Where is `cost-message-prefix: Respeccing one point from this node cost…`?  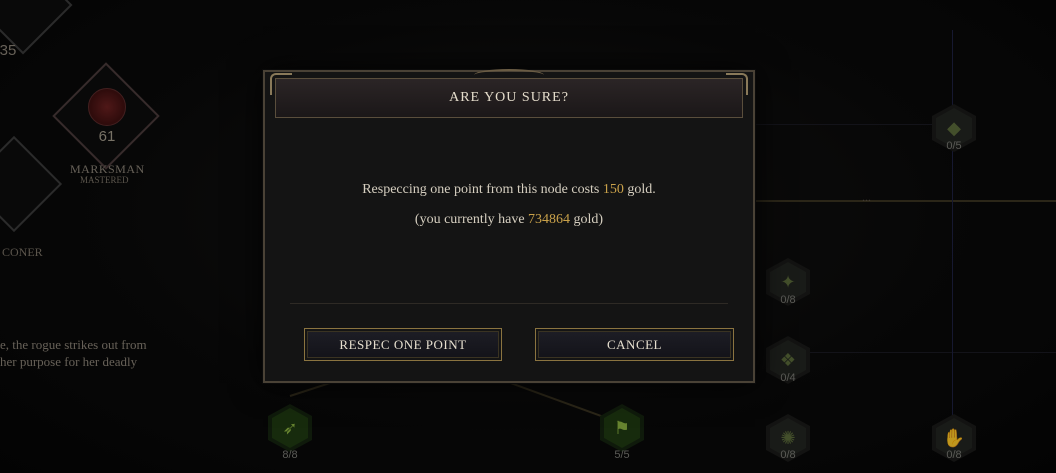
cost-message-prefix: Respeccing one point from this node cost… is located at coordinates (482, 189).